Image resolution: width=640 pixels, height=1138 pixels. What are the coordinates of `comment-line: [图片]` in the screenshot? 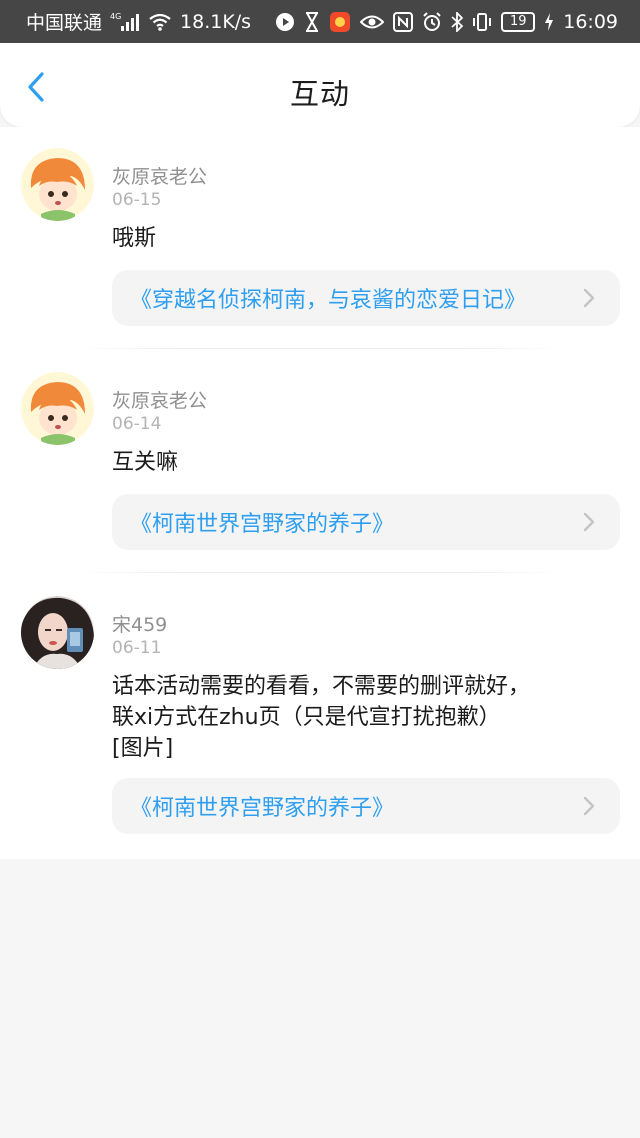 It's located at (143, 748).